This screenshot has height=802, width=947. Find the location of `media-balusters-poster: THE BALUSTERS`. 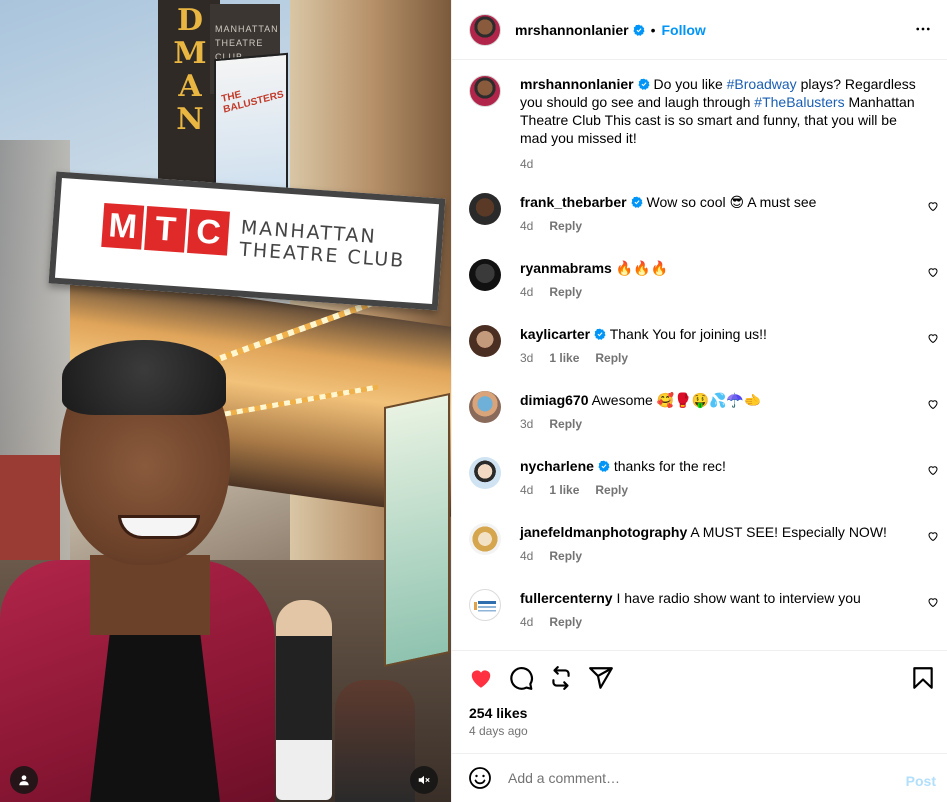

media-balusters-poster: THE BALUSTERS is located at coordinates (251, 126).